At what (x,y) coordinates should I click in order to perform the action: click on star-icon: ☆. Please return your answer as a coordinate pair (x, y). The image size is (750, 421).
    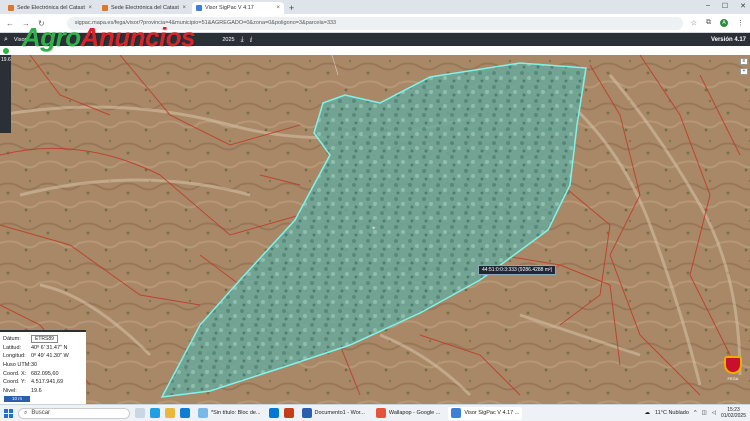
    Looking at the image, I should click on (694, 23).